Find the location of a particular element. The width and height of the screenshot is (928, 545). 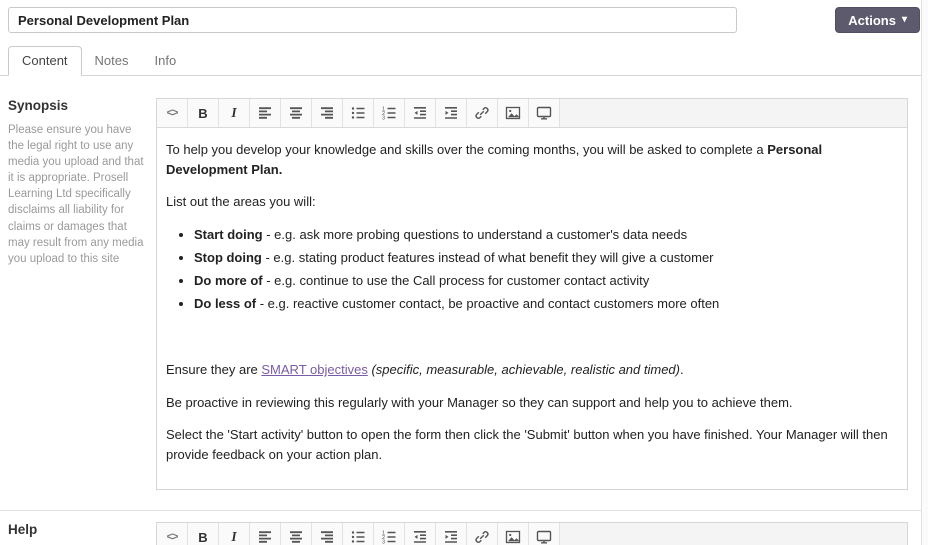

tab-bar: Content Notes Info is located at coordinates (464, 61).